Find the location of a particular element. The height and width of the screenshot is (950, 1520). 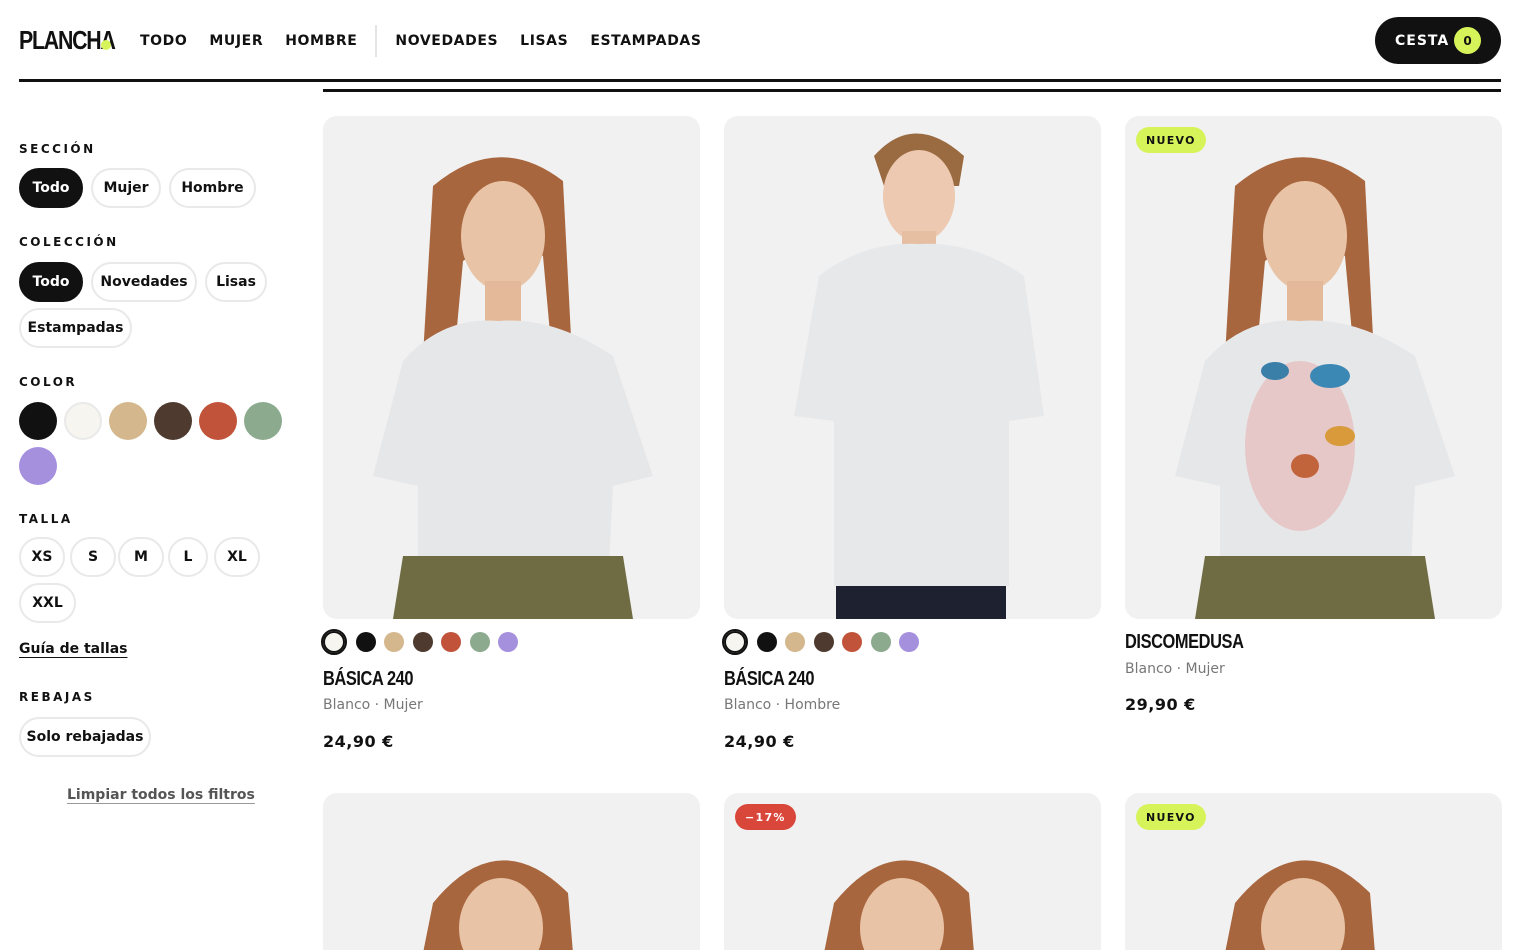

brown-swatch is located at coordinates (173, 421).